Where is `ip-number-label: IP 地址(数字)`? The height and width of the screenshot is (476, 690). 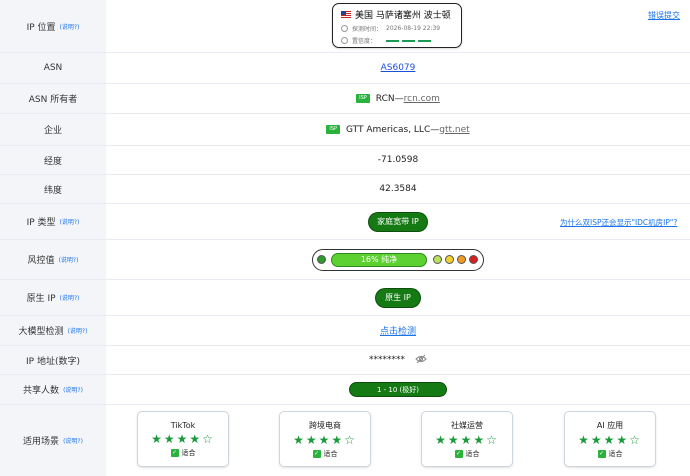 ip-number-label: IP 地址(数字) is located at coordinates (53, 361).